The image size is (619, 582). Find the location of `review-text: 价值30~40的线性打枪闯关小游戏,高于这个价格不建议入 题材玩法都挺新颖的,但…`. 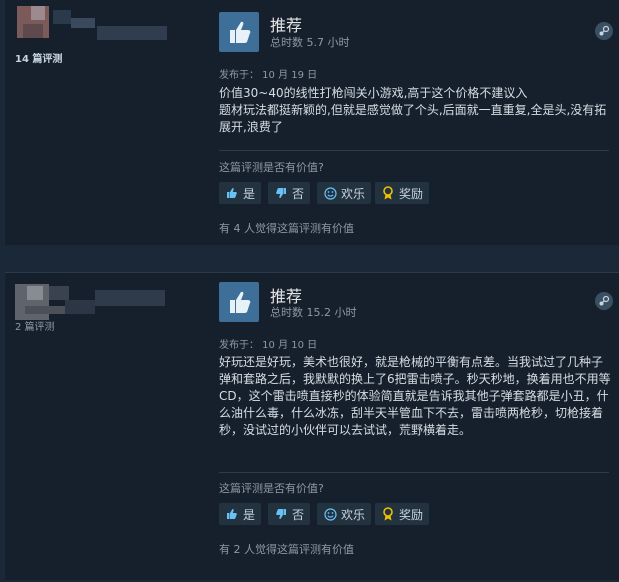

review-text: 价值30~40的线性打枪闯关小游戏,高于这个价格不建议入 题材玩法都挺新颖的,但… is located at coordinates (413, 110).